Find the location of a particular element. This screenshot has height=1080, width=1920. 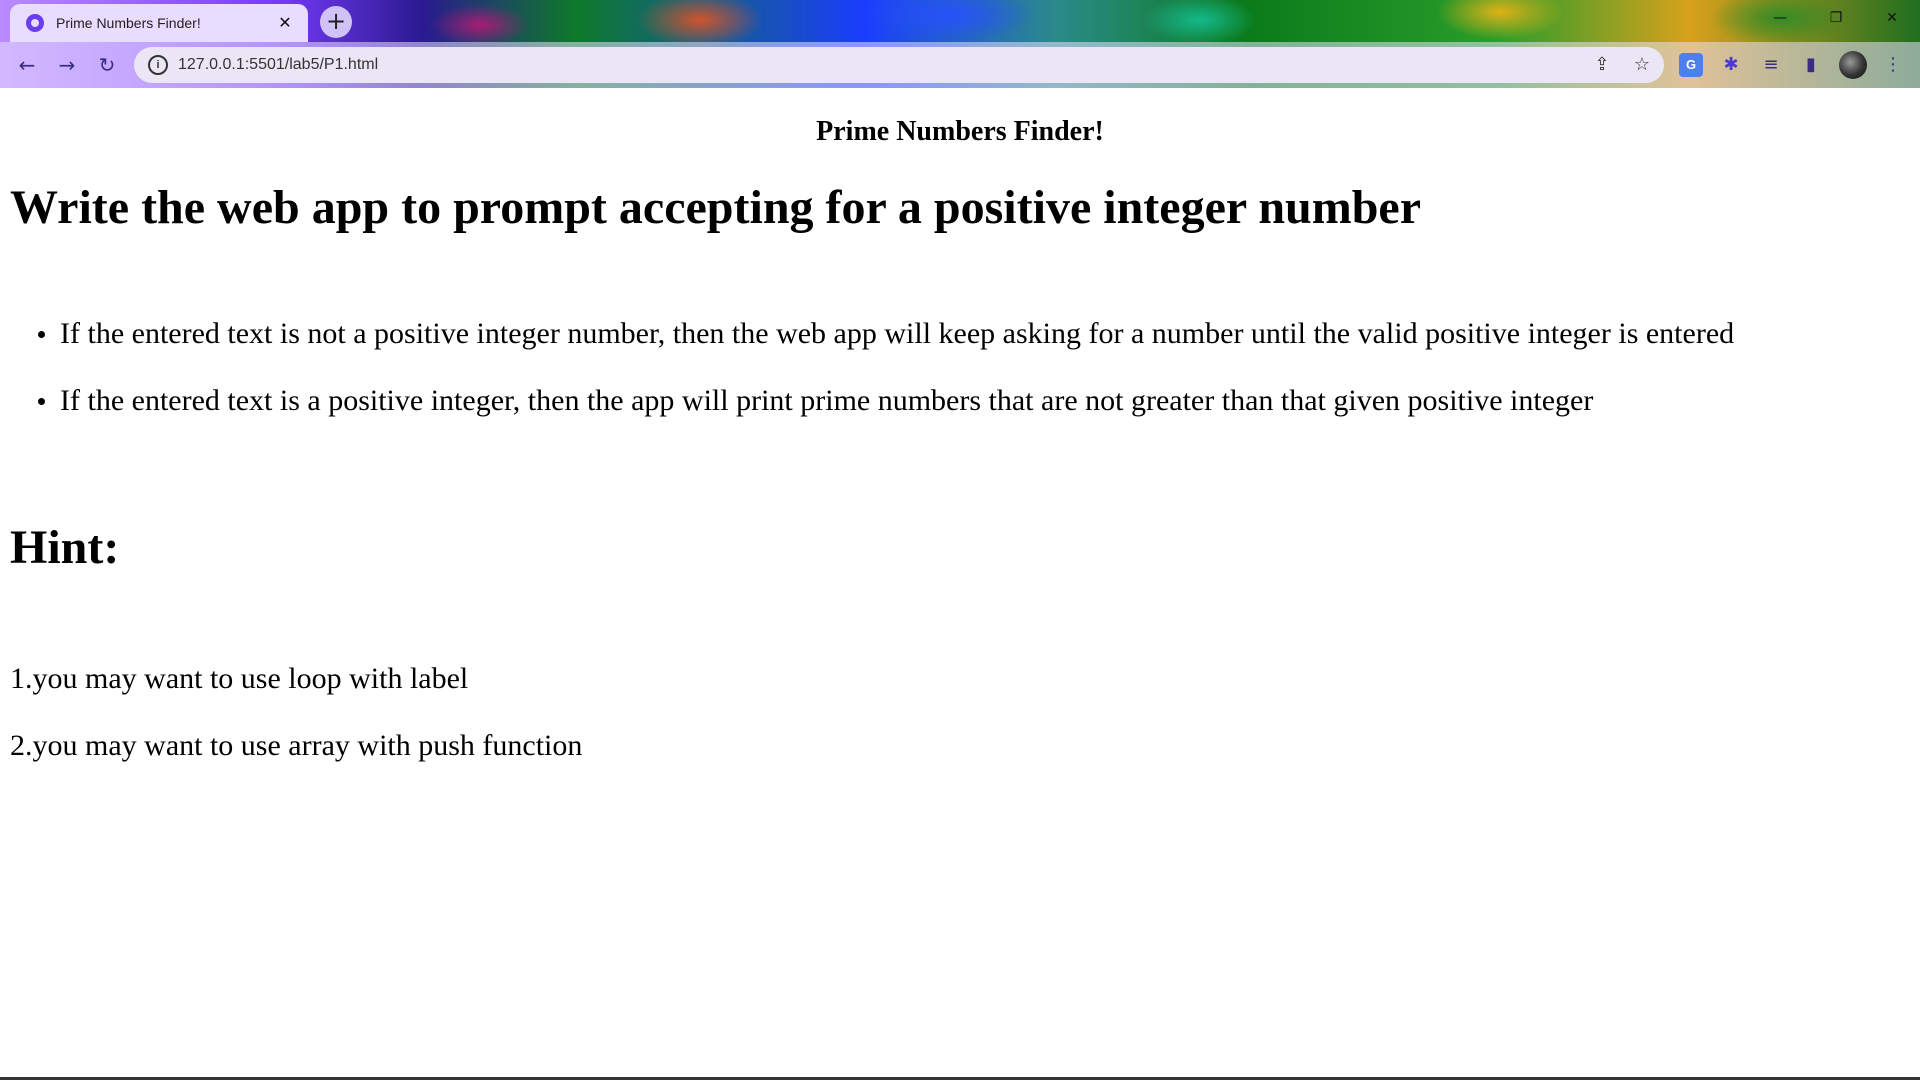

close-window-button: ✕ is located at coordinates (1892, 18).